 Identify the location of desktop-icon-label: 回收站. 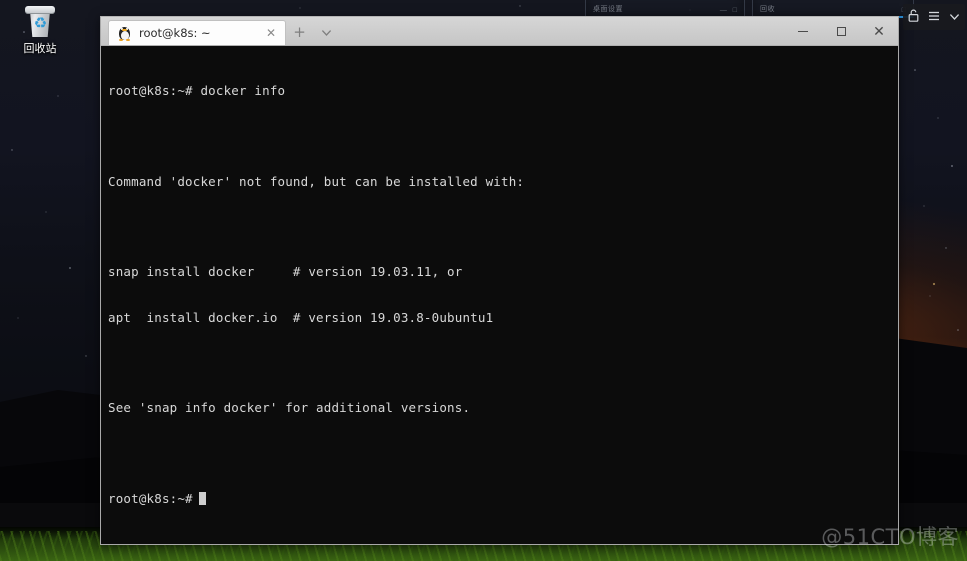
(40, 48).